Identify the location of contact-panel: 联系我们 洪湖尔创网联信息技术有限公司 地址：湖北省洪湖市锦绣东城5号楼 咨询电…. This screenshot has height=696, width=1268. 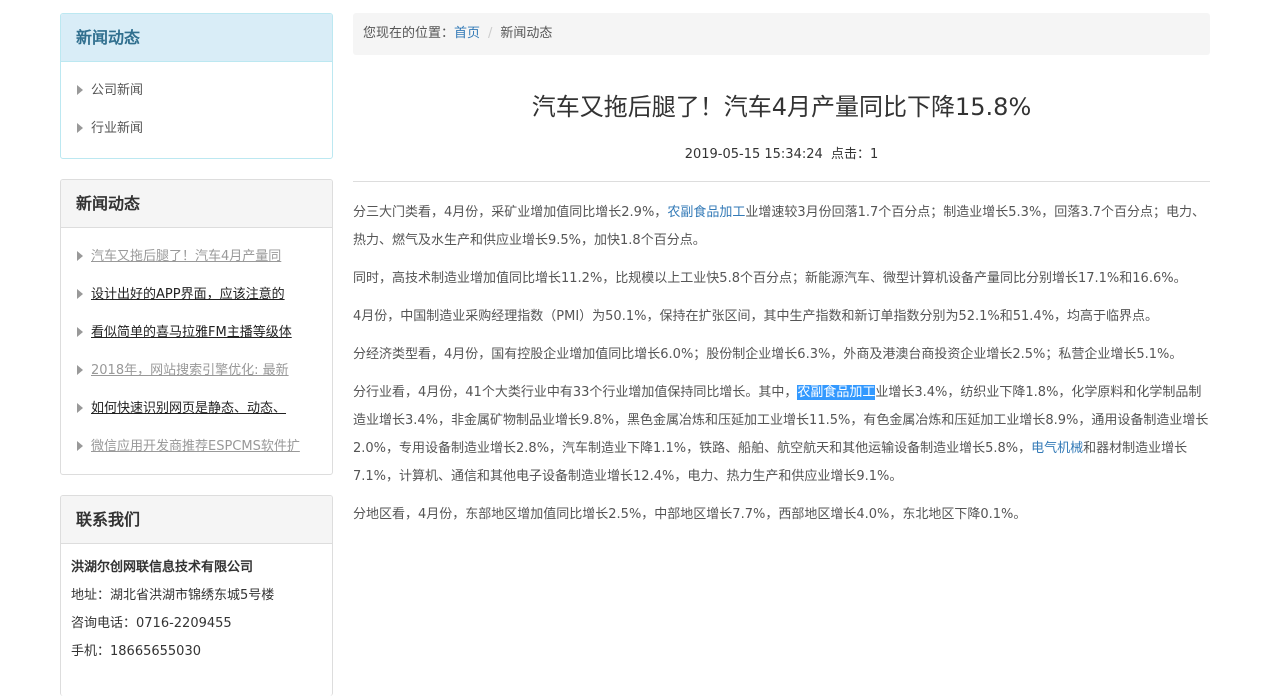
(196, 595).